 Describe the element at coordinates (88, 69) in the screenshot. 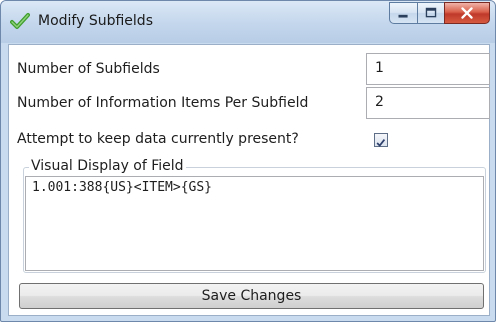

I see `subfields-count-label: Number of Subfields` at that location.